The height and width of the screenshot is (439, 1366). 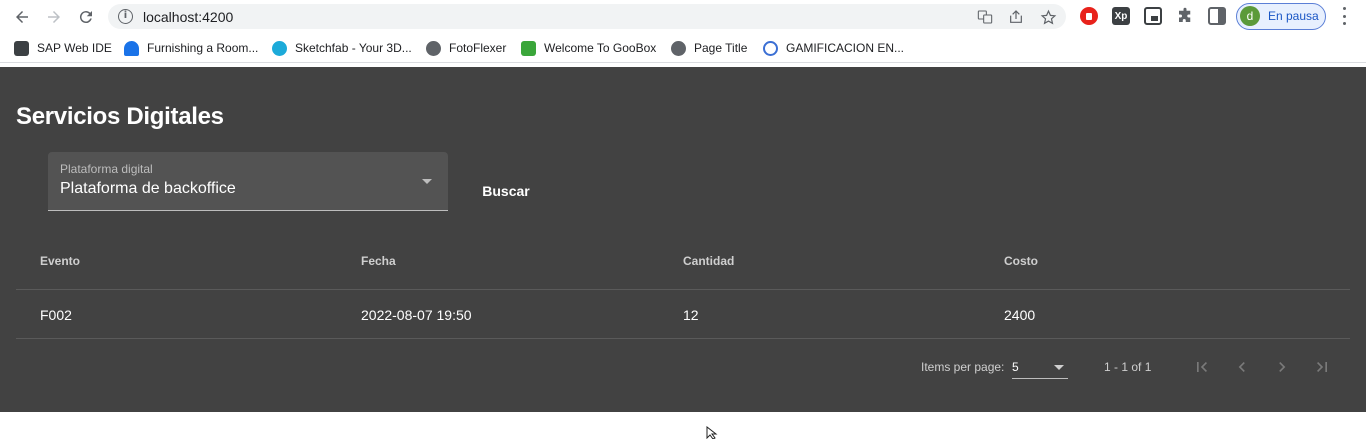 I want to click on address-bar: i localhost:4200, so click(x=587, y=16).